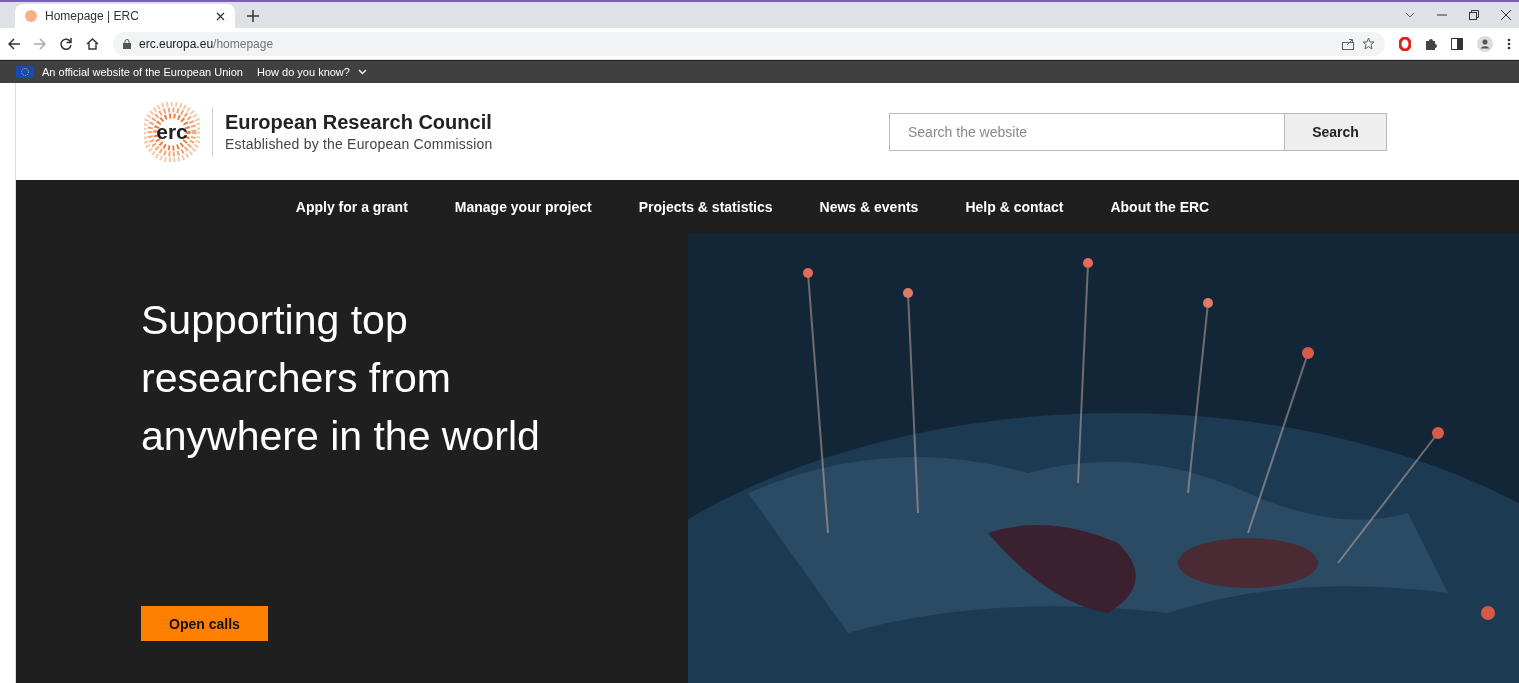  What do you see at coordinates (303, 72) in the screenshot?
I see `how-do-you-know-link: How do you know?` at bounding box center [303, 72].